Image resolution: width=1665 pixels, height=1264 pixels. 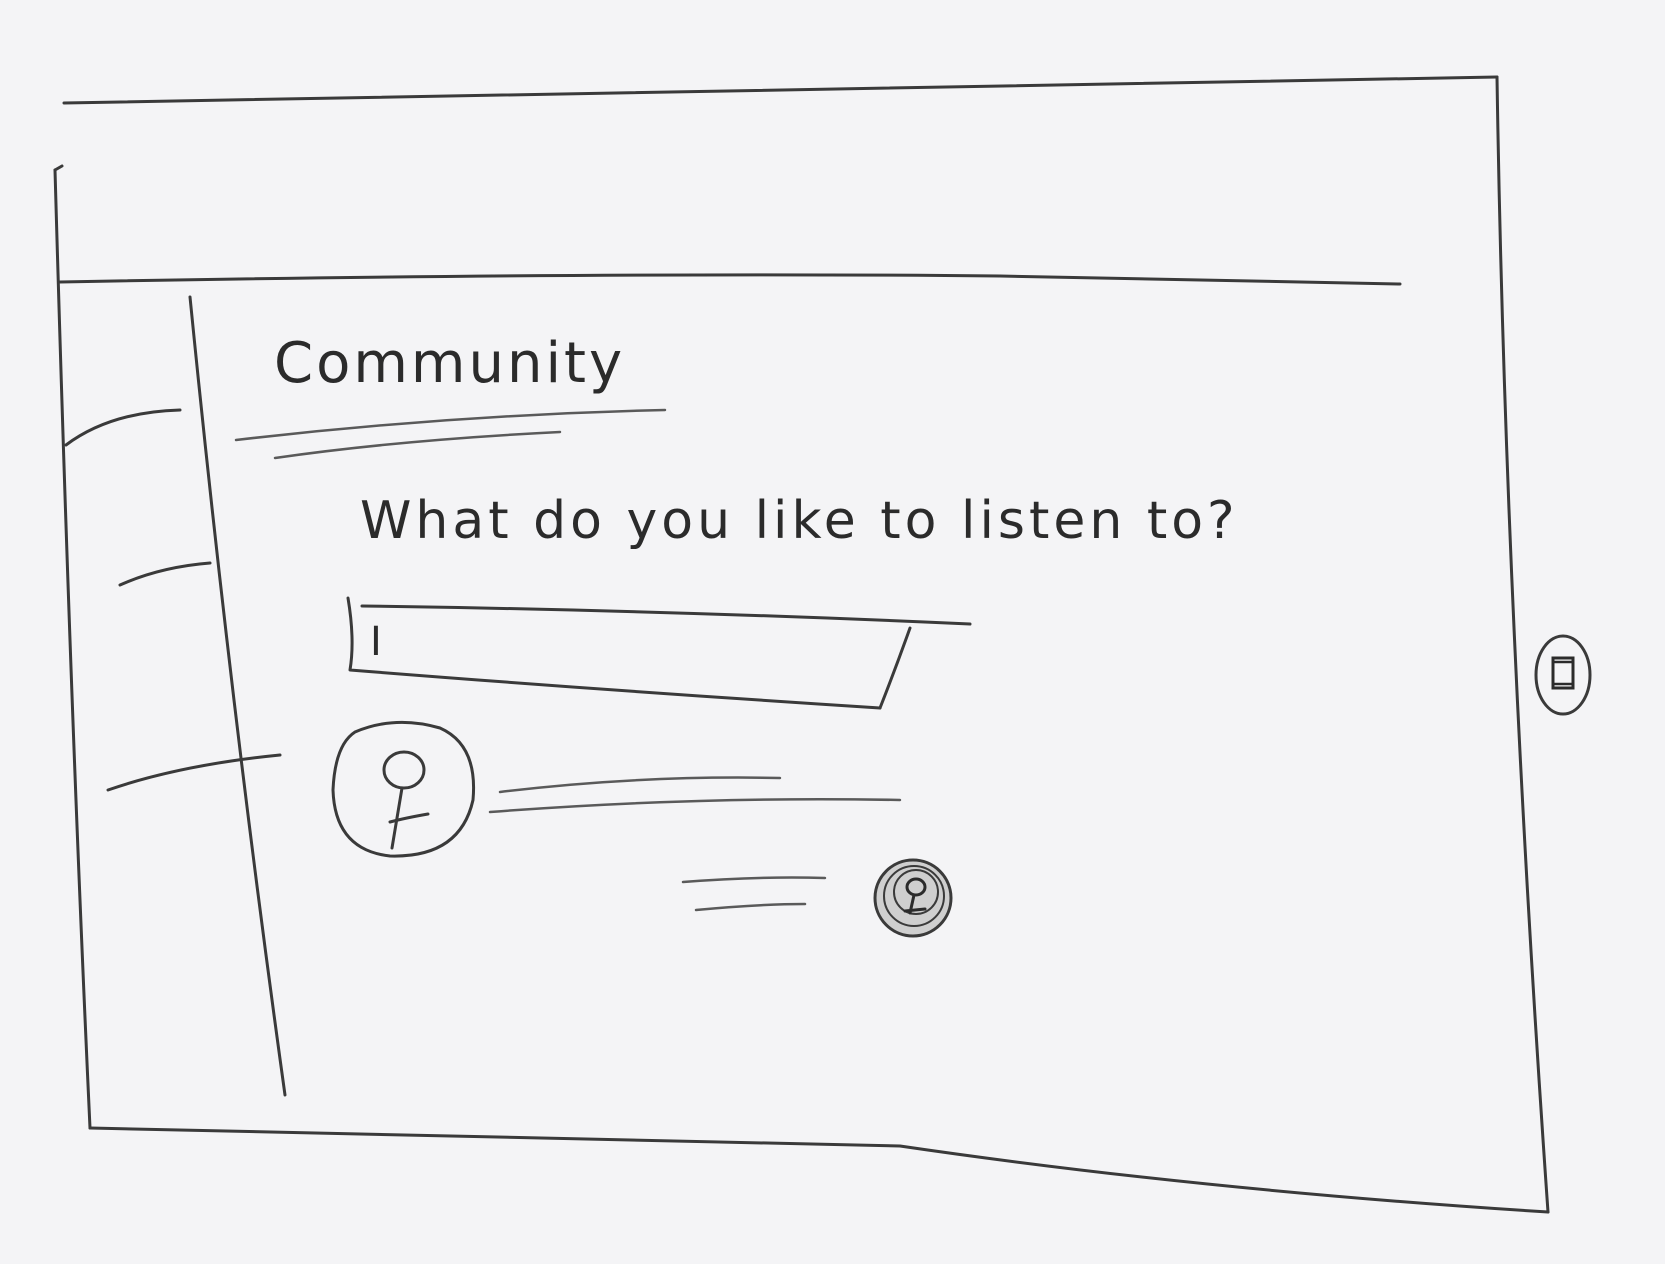 I want to click on question-text: What do you like to listen to?, so click(x=799, y=521).